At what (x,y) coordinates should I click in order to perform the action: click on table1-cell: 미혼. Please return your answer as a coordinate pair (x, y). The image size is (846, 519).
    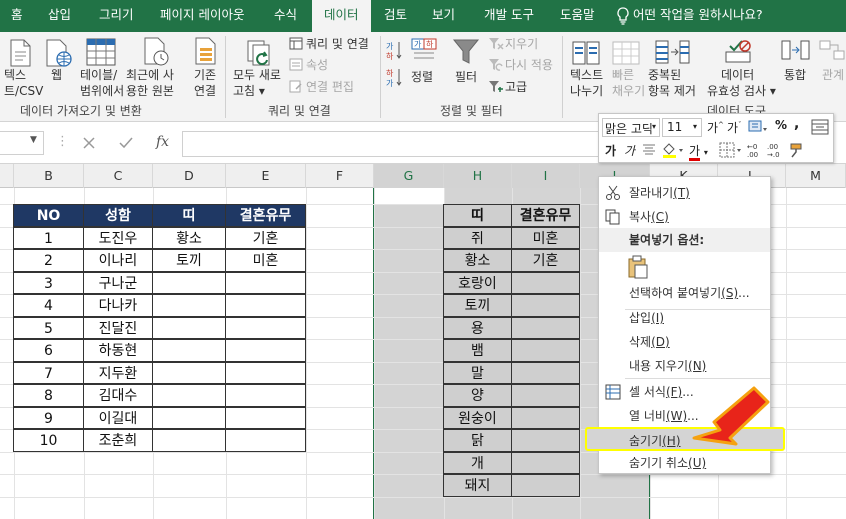
    Looking at the image, I should click on (265, 260).